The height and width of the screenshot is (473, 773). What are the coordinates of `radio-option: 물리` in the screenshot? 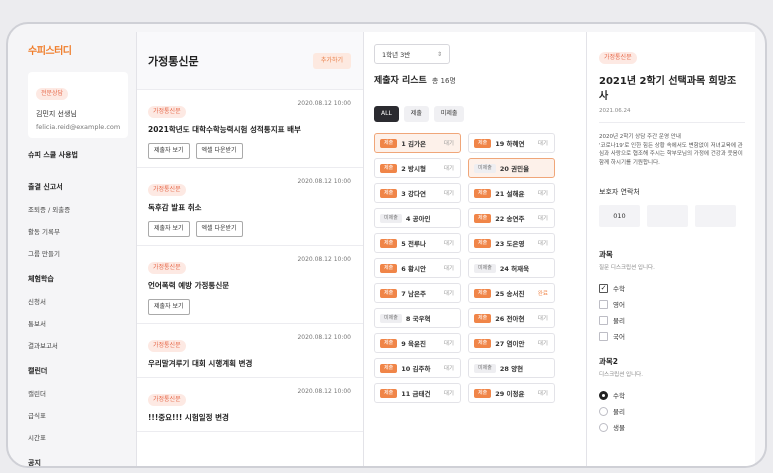 It's located at (672, 411).